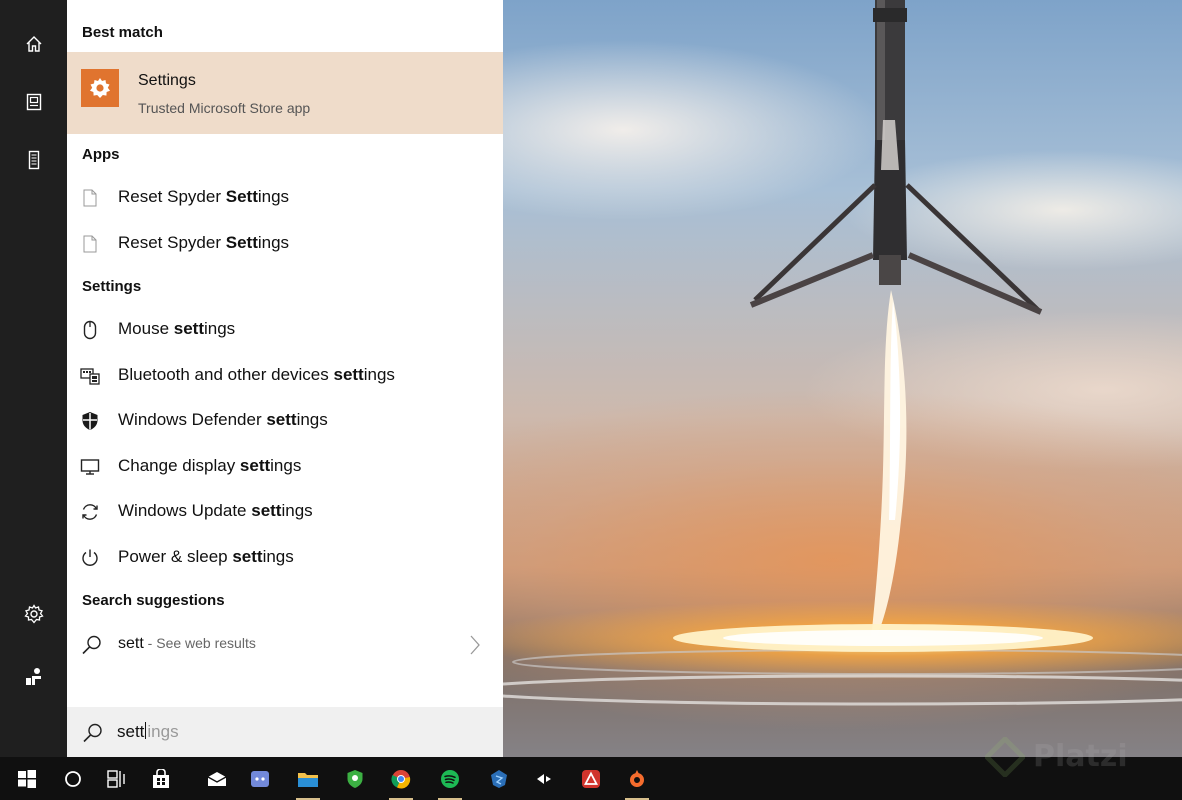  What do you see at coordinates (285, 330) in the screenshot?
I see `setting-result-mouse: Mouse settings` at bounding box center [285, 330].